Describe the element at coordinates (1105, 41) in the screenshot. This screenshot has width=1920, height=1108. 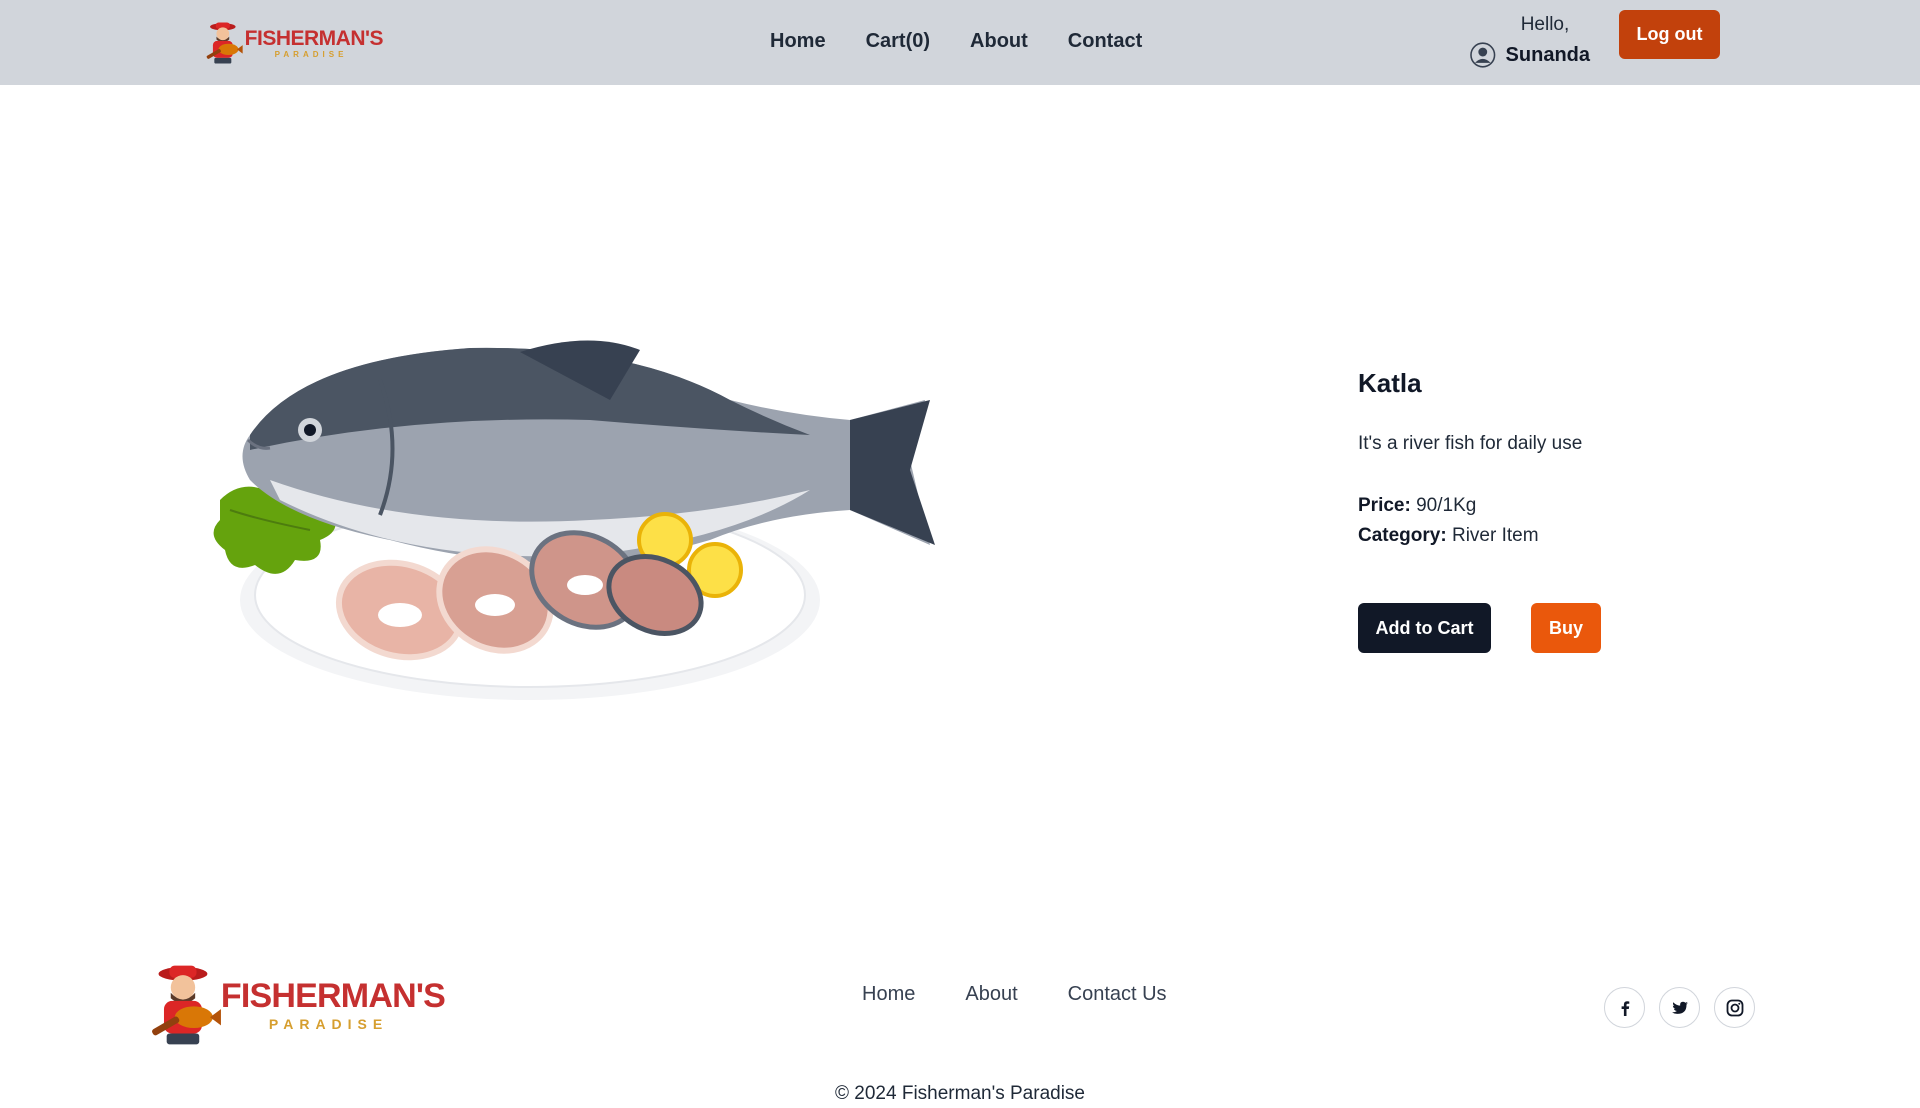
I see `nav-contact-link: Contact` at that location.